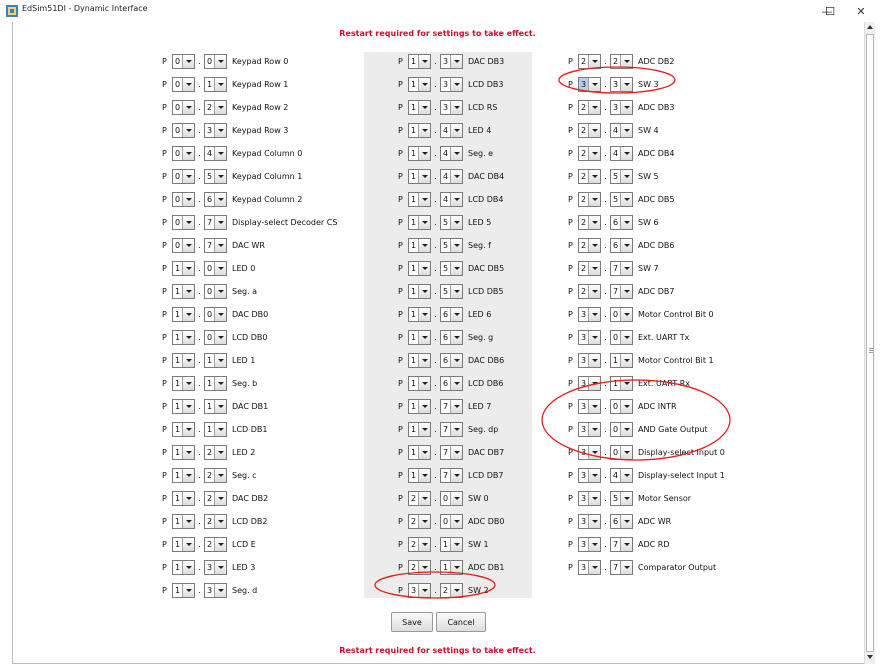 The height and width of the screenshot is (670, 887). I want to click on vertical-scrollbar, so click(869, 343).